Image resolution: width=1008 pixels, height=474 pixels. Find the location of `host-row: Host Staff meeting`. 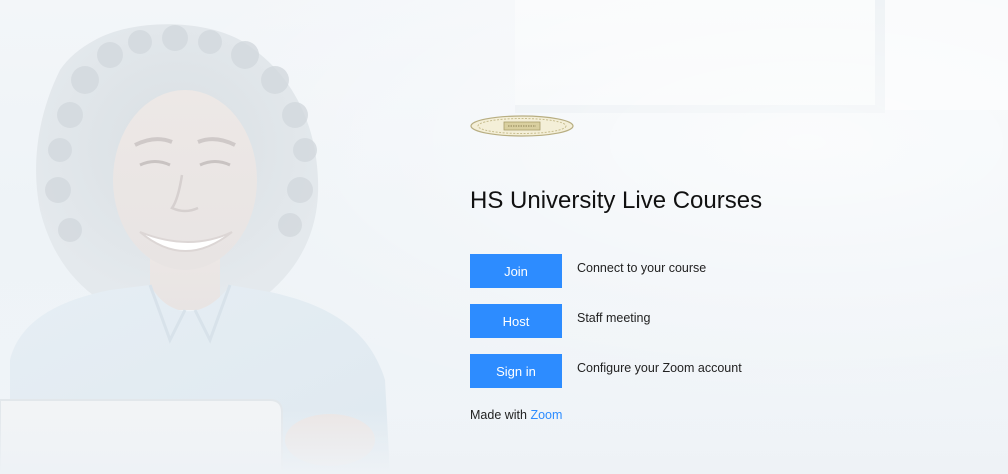

host-row: Host Staff meeting is located at coordinates (680, 321).